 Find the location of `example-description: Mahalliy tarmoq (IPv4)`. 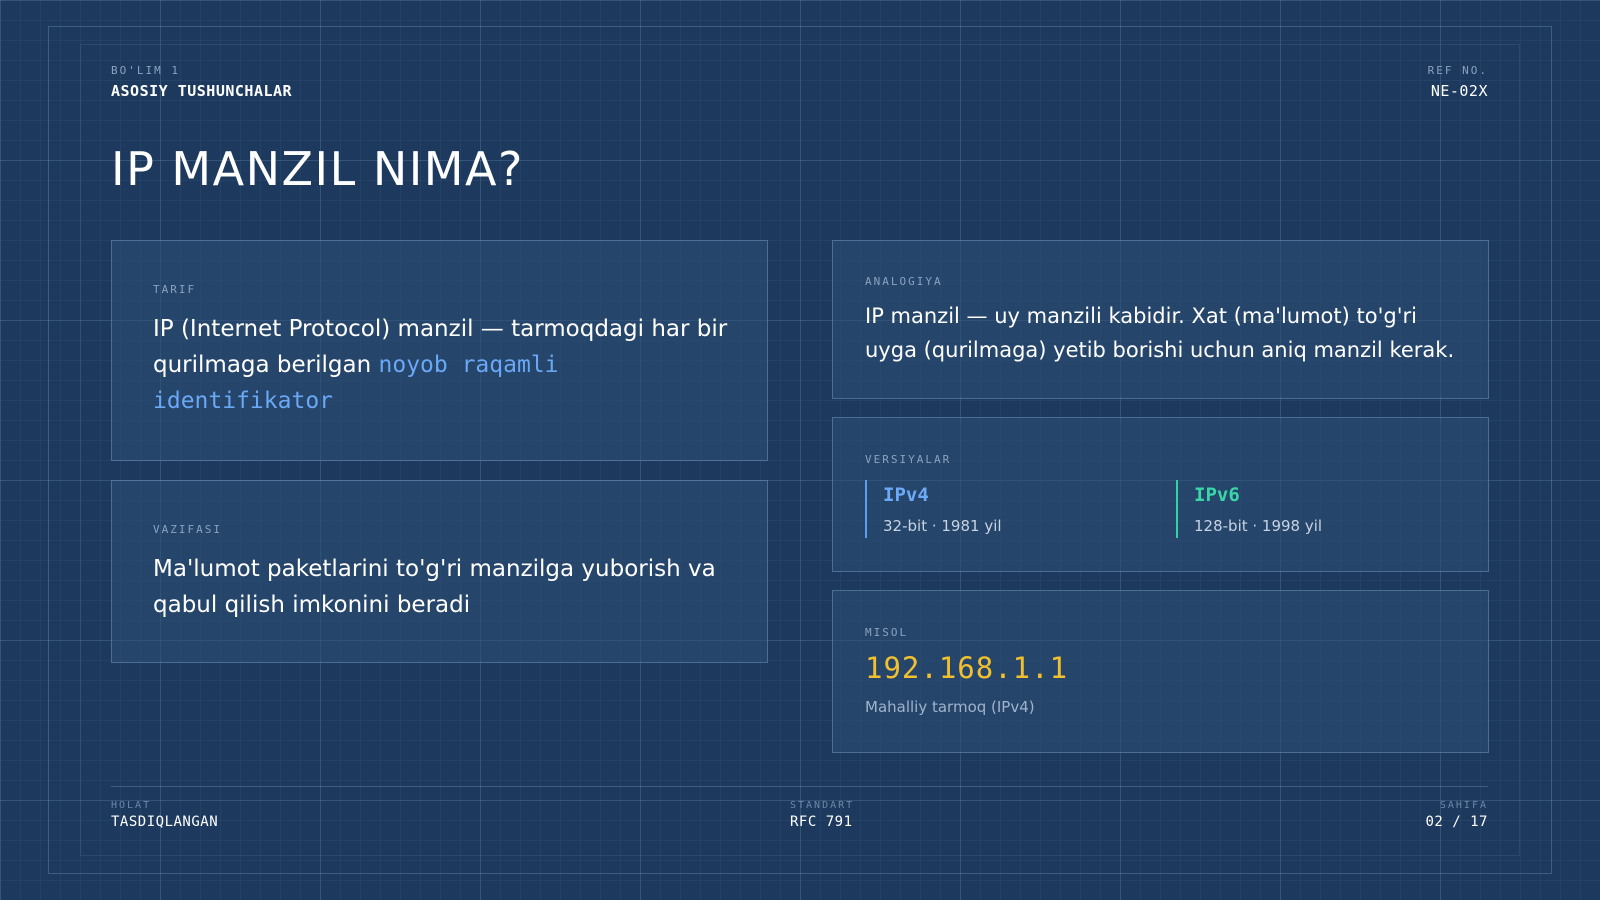

example-description: Mahalliy tarmoq (IPv4) is located at coordinates (950, 707).